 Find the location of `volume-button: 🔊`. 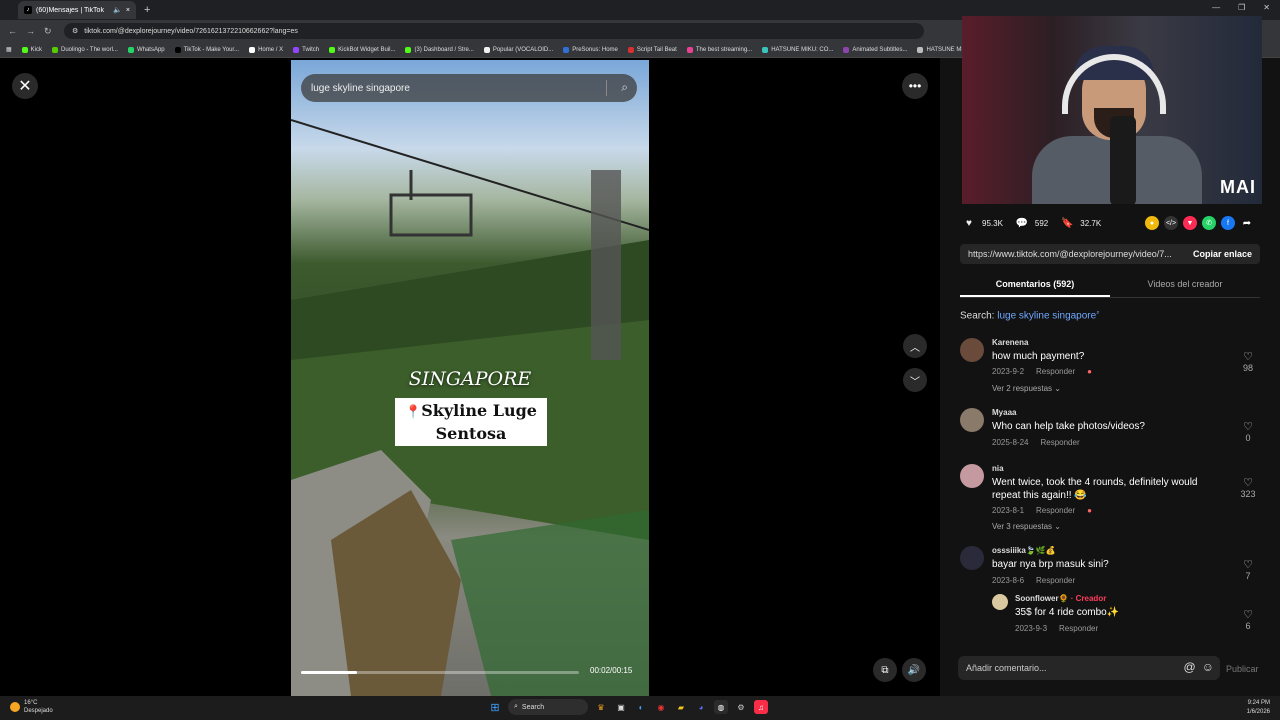

volume-button: 🔊 is located at coordinates (914, 670).